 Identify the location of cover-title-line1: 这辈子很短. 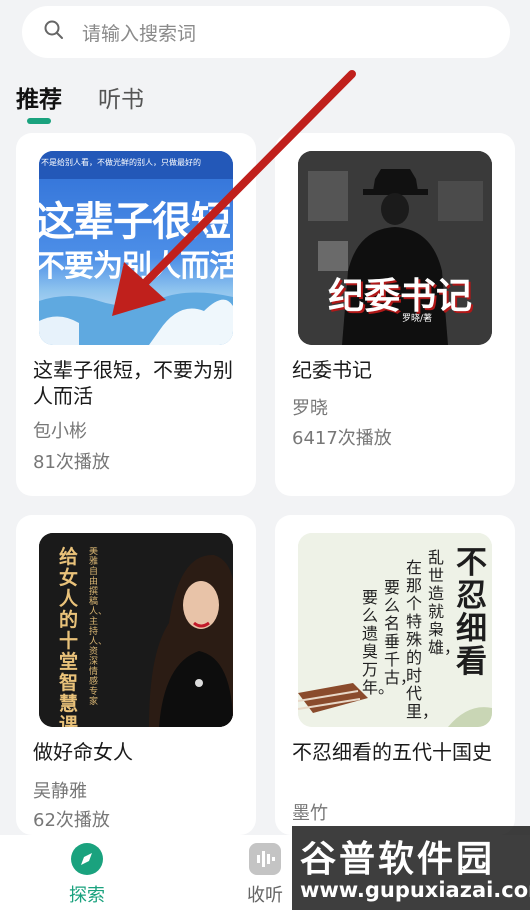
(135, 222).